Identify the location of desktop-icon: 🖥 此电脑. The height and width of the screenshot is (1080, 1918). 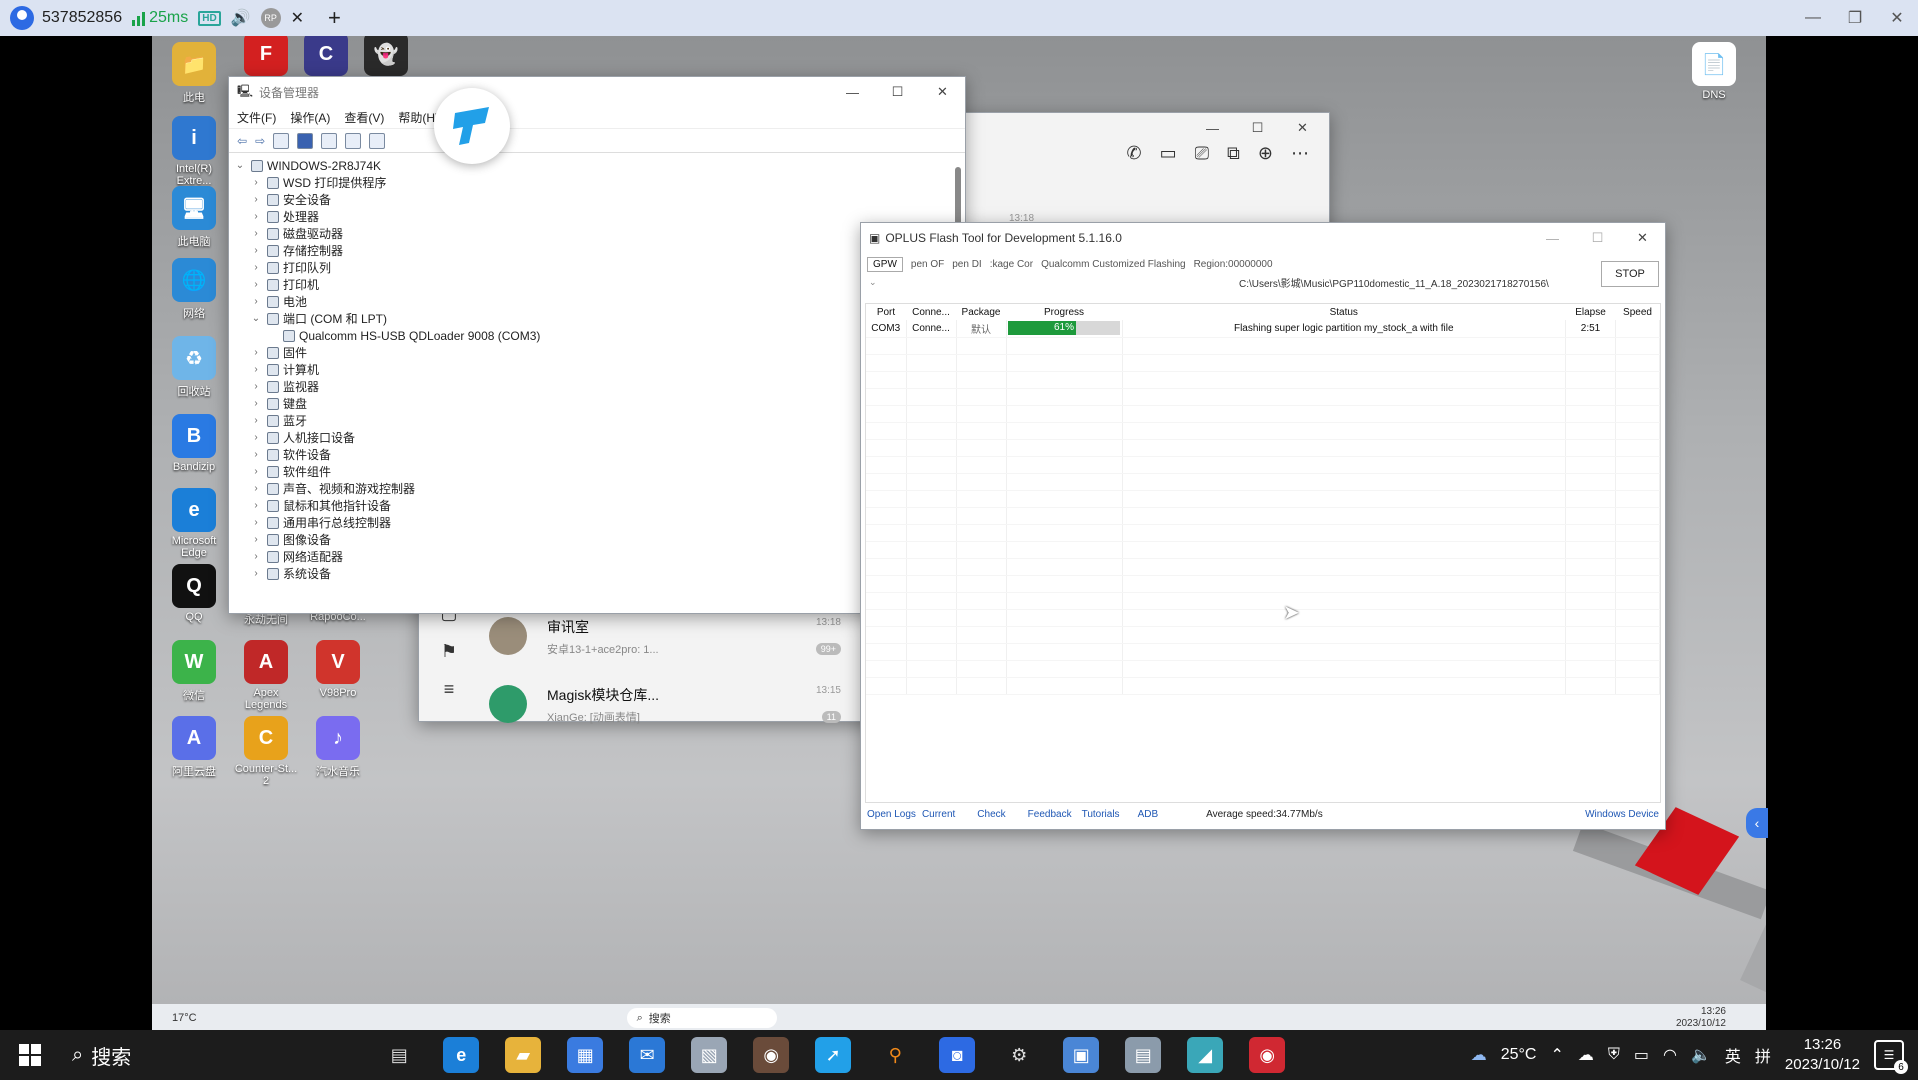
(194, 217).